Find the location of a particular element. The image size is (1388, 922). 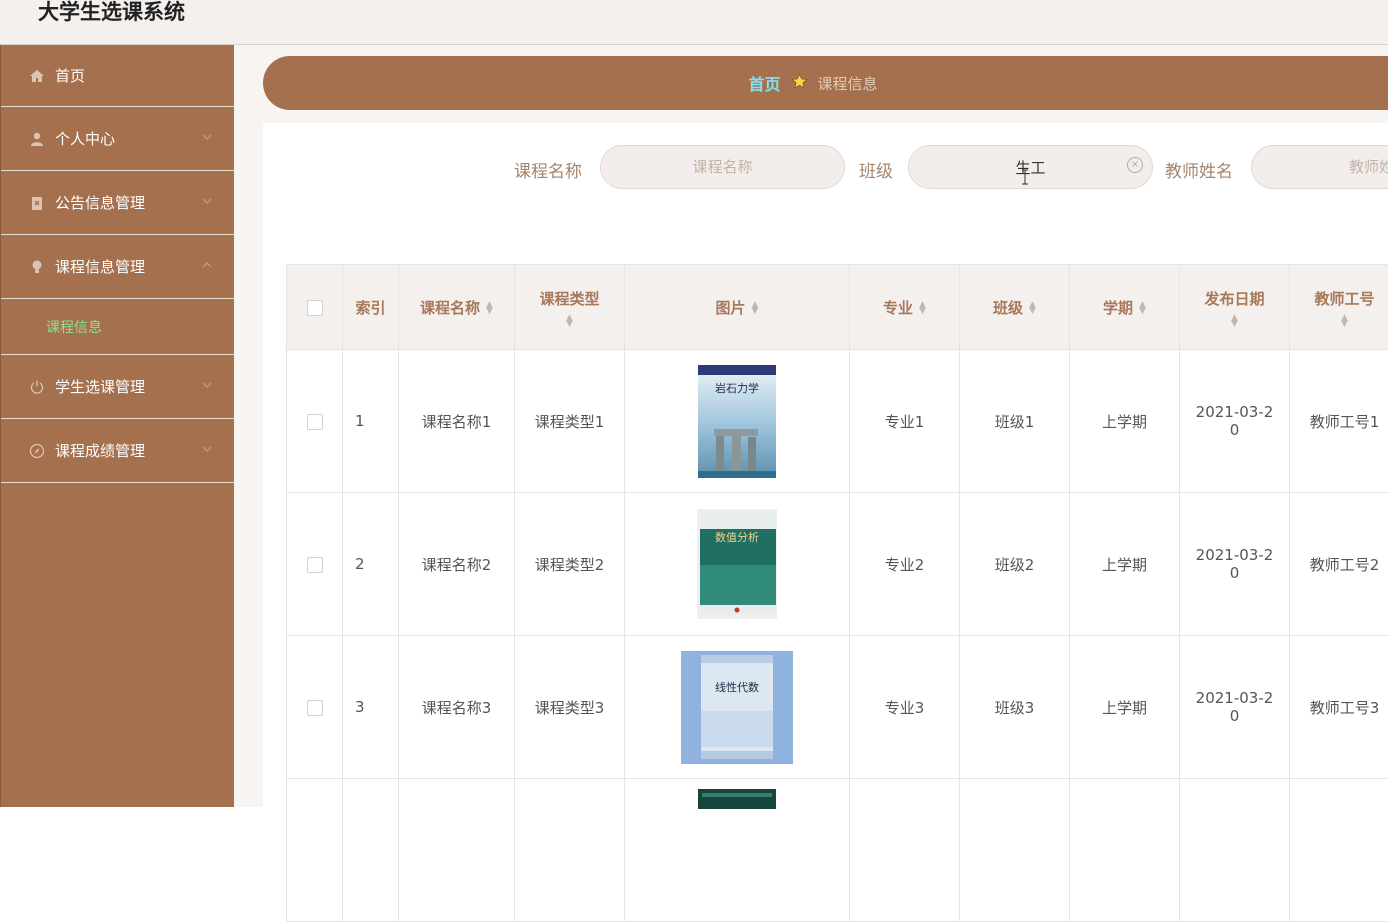

cell-index: 2 is located at coordinates (371, 564).